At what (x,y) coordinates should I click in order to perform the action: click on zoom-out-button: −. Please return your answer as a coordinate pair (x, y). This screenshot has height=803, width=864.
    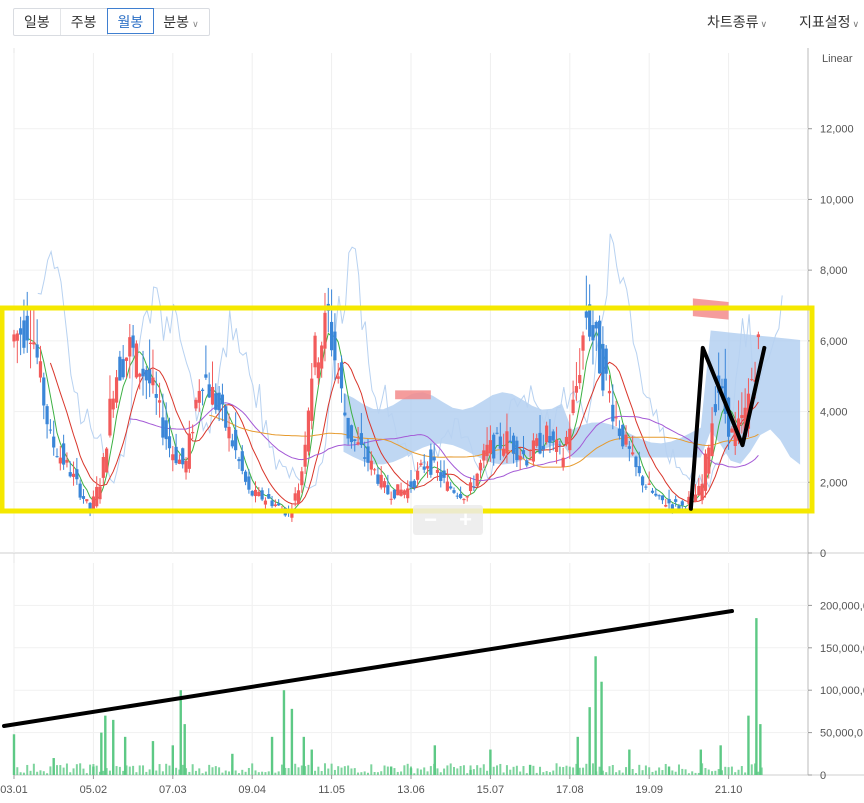
    Looking at the image, I should click on (430, 520).